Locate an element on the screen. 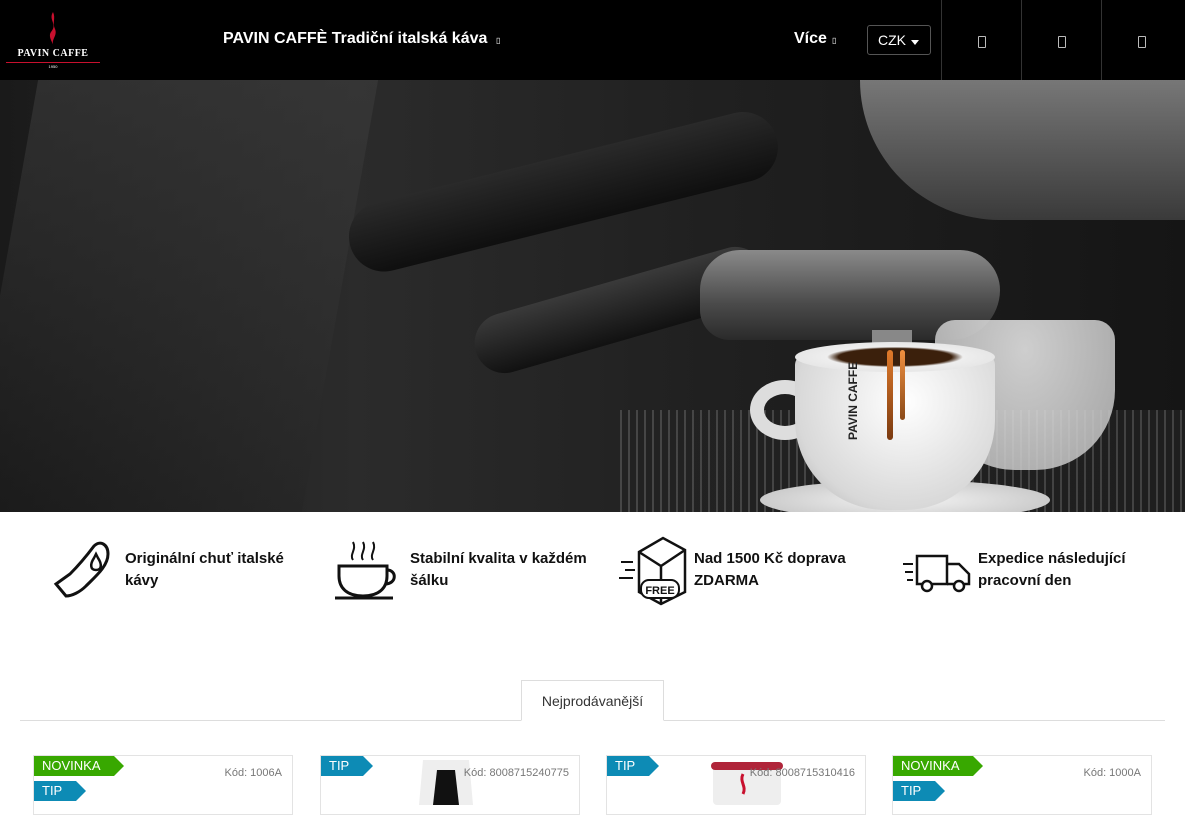 Image resolution: width=1200 pixels, height=815 pixels. product-code: Kód: 8008715240775 is located at coordinates (516, 773).